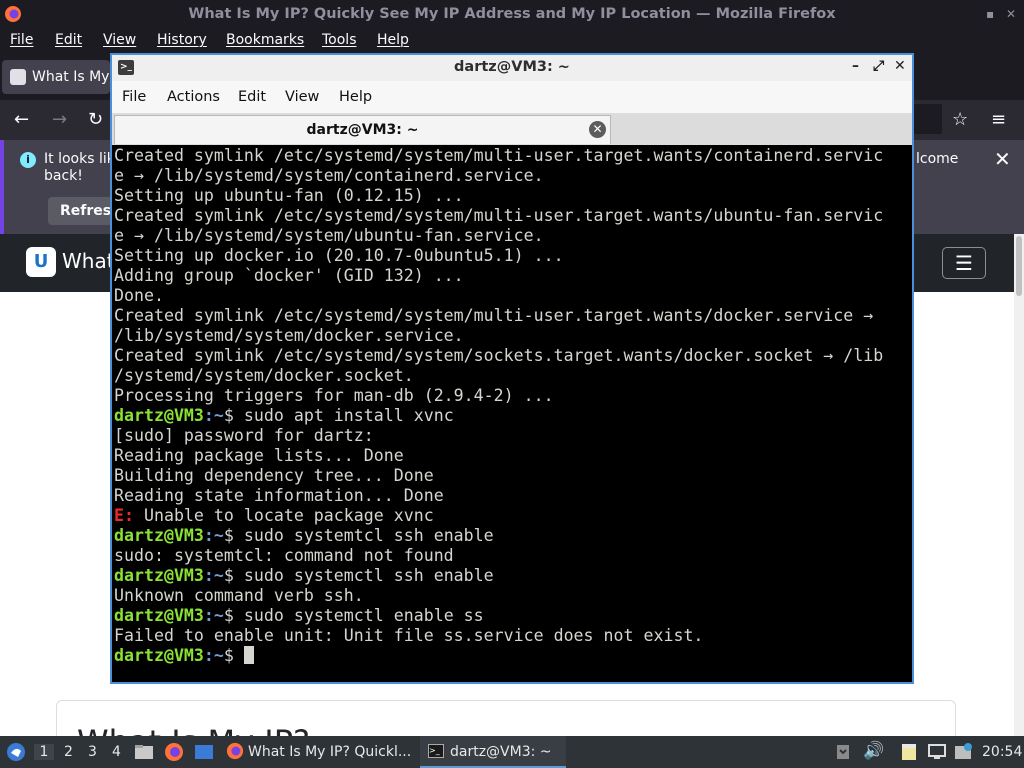  Describe the element at coordinates (1002, 752) in the screenshot. I see `clock: 20:54` at that location.